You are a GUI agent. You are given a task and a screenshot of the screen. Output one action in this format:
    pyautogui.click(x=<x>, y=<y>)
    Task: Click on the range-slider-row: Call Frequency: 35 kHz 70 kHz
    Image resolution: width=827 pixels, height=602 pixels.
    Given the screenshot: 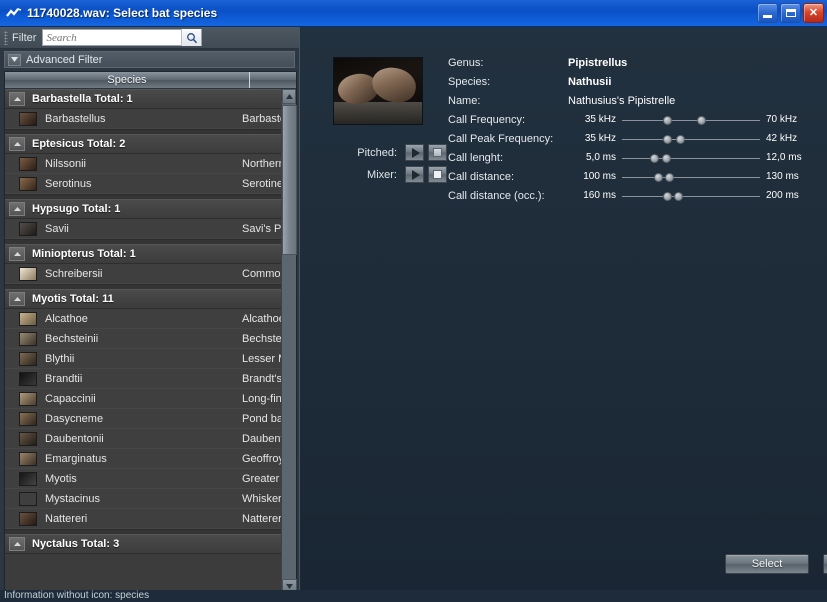 What is the action you would take?
    pyautogui.click(x=633, y=119)
    